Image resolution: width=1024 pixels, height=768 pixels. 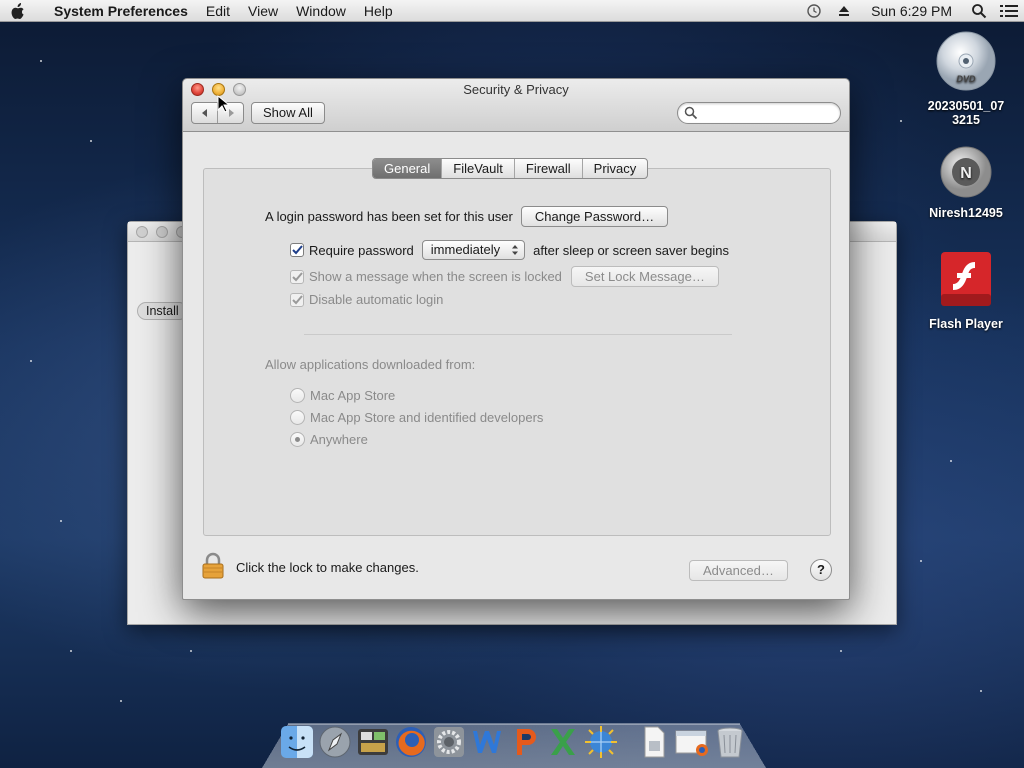 What do you see at coordinates (600, 741) in the screenshot?
I see `network-utility-icon` at bounding box center [600, 741].